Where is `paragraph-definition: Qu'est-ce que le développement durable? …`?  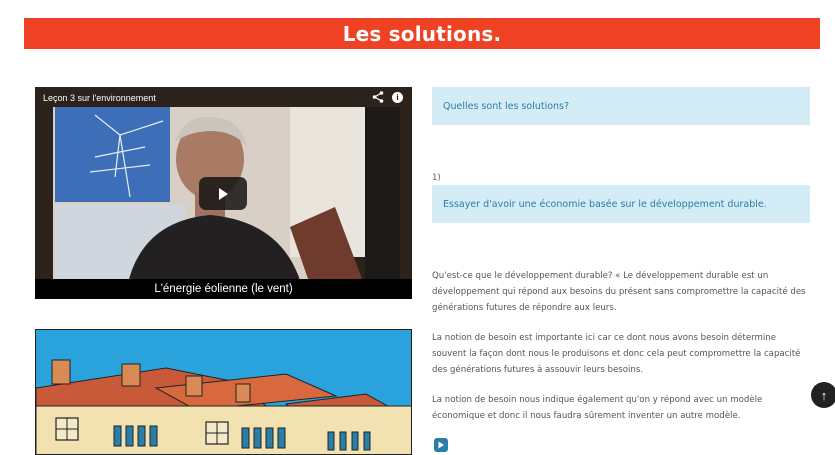 paragraph-definition: Qu'est-ce que le développement durable? … is located at coordinates (619, 292).